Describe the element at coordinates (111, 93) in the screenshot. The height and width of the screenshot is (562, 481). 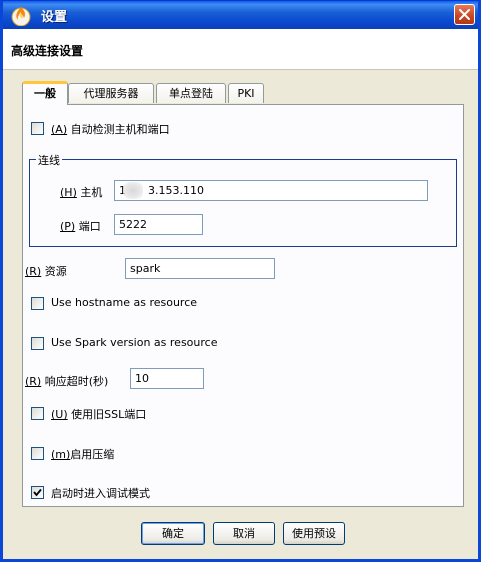
I see `tab-proxy: 代理服务器` at that location.